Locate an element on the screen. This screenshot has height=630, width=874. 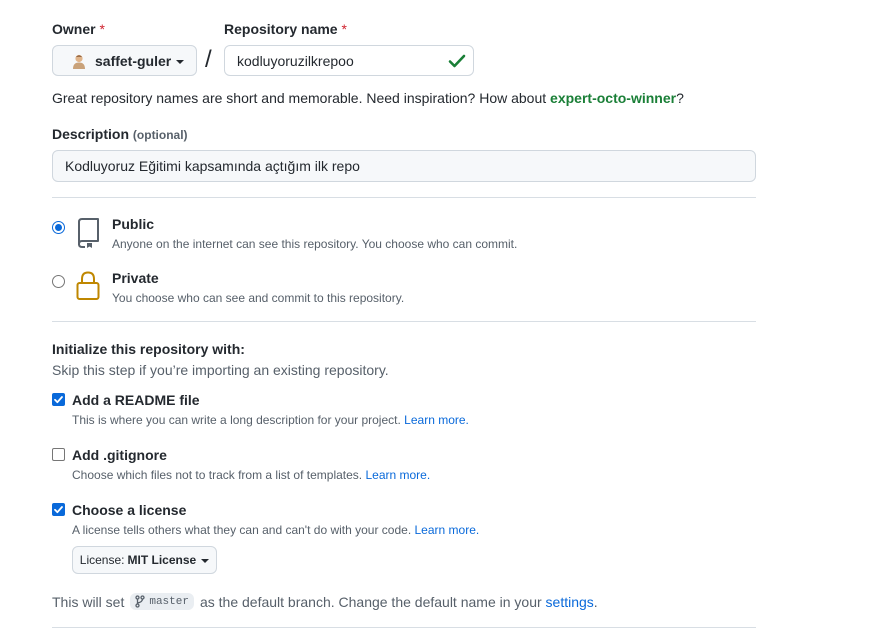
repo-name-input is located at coordinates (349, 60).